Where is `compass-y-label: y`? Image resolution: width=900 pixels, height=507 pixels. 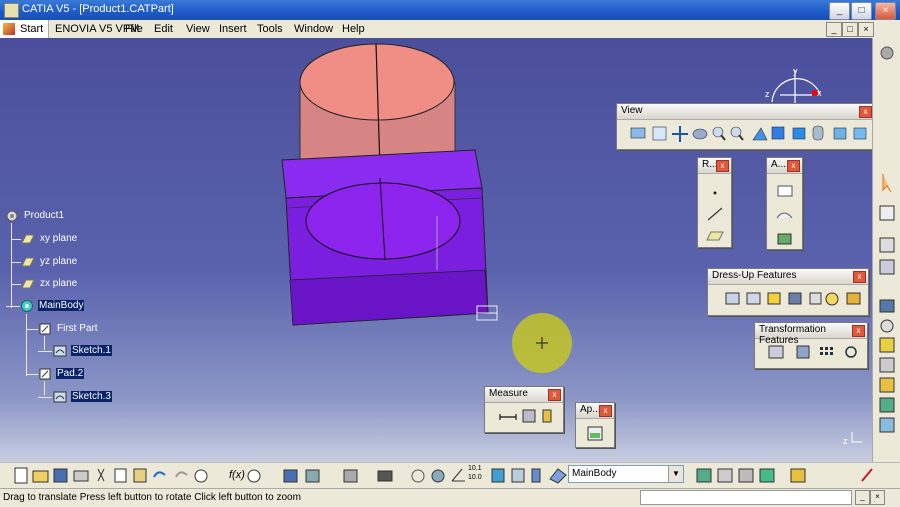
compass-y-label: y is located at coordinates (795, 71).